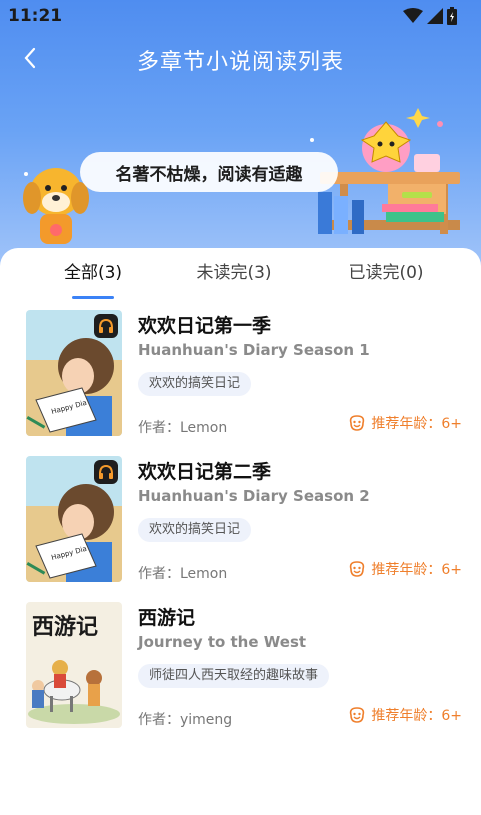 The image size is (481, 815). I want to click on status-icons, so click(430, 16).